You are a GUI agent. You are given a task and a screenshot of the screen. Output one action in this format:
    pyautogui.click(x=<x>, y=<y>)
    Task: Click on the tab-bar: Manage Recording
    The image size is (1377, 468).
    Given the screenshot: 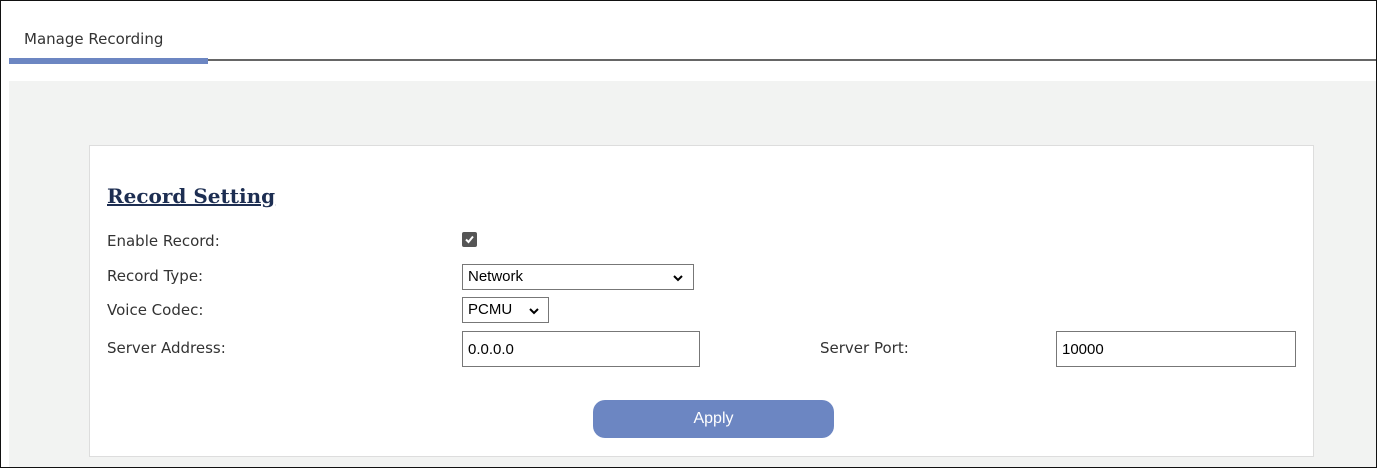 What is the action you would take?
    pyautogui.click(x=688, y=32)
    